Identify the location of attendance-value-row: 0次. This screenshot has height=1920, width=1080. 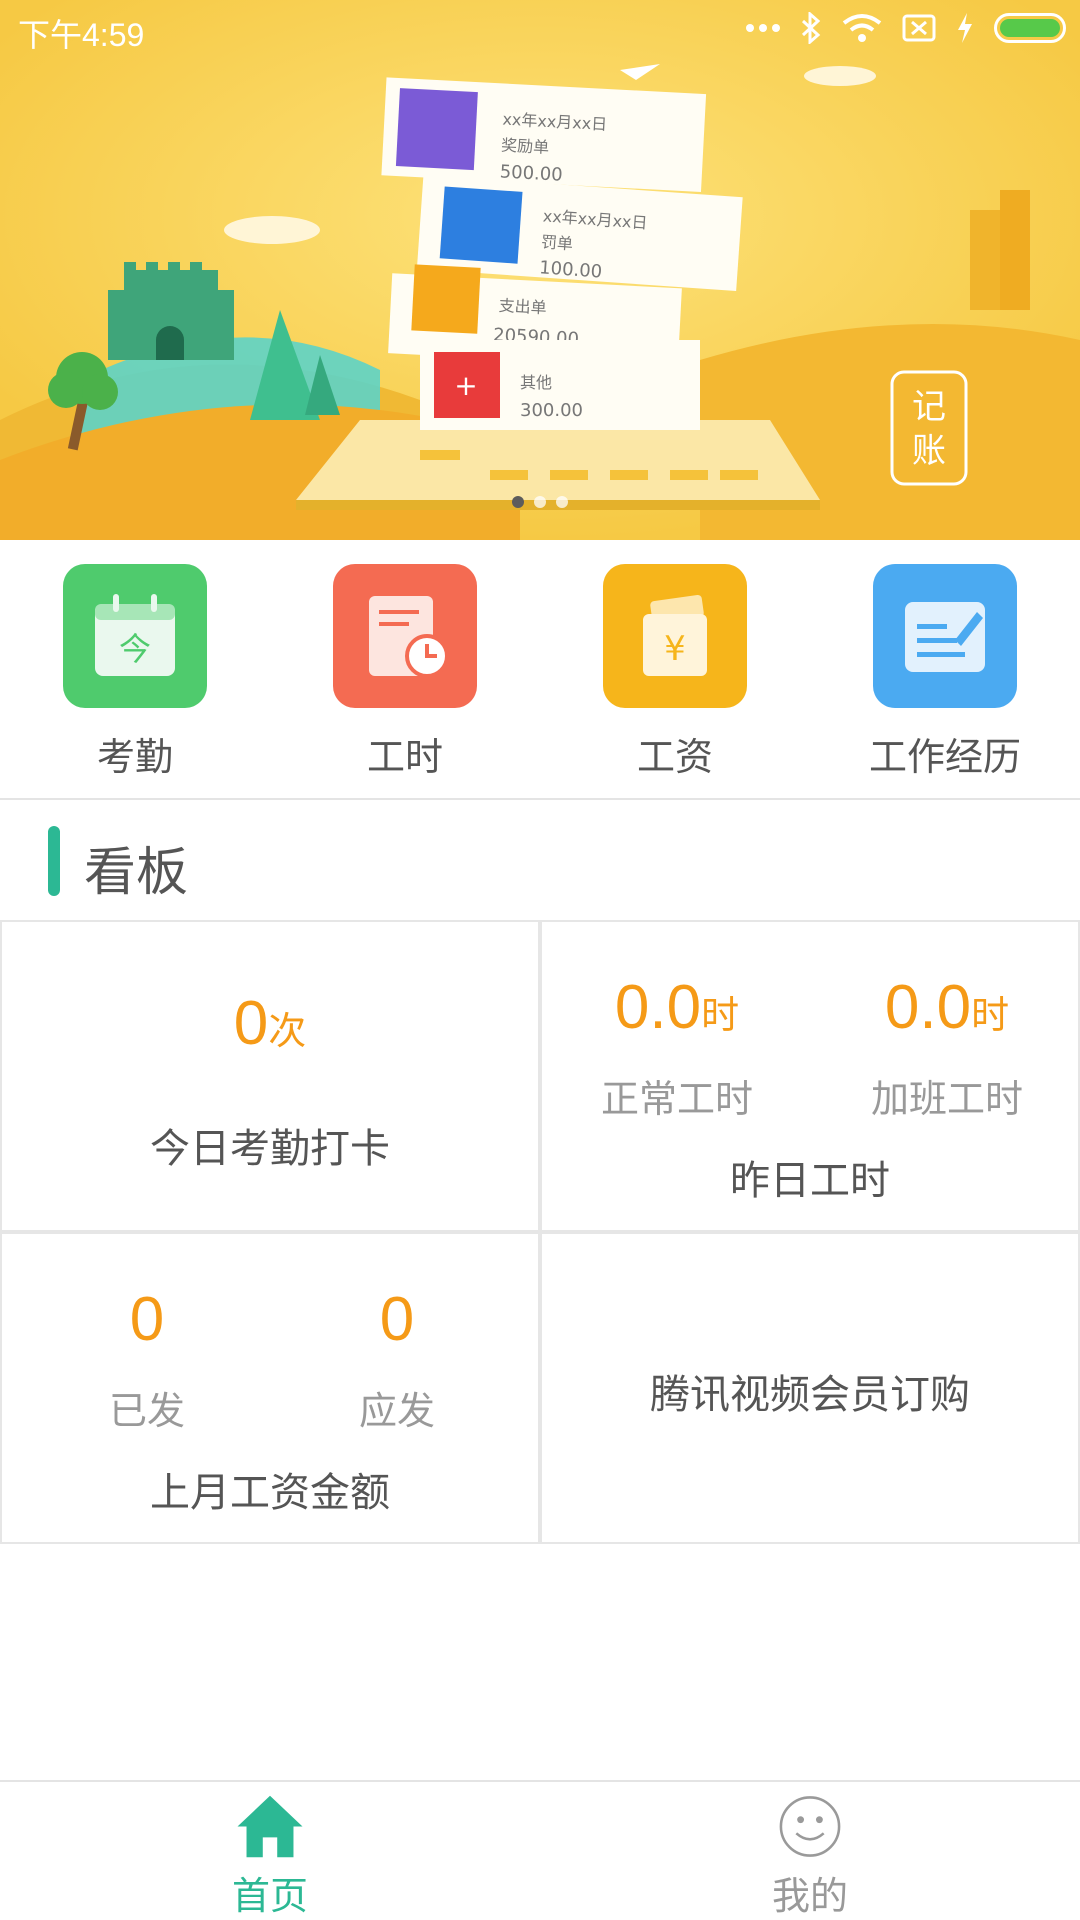
(270, 1023).